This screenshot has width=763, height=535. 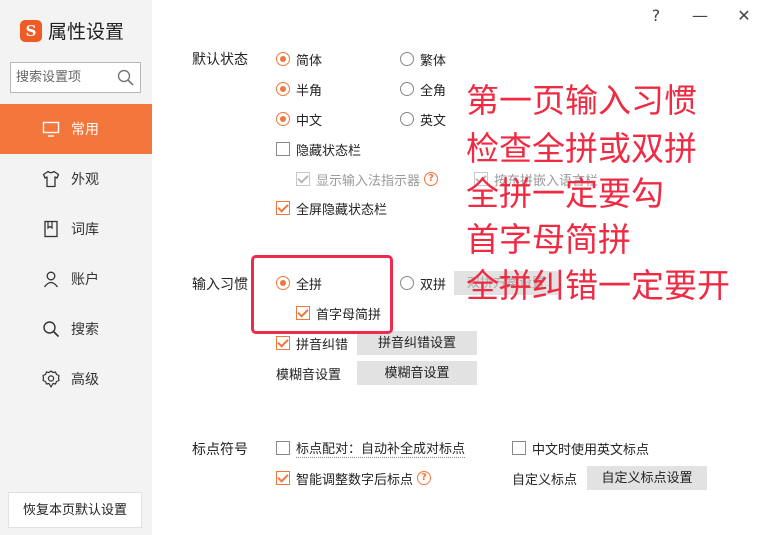 I want to click on quanpin-radio: 全拼, so click(x=299, y=283).